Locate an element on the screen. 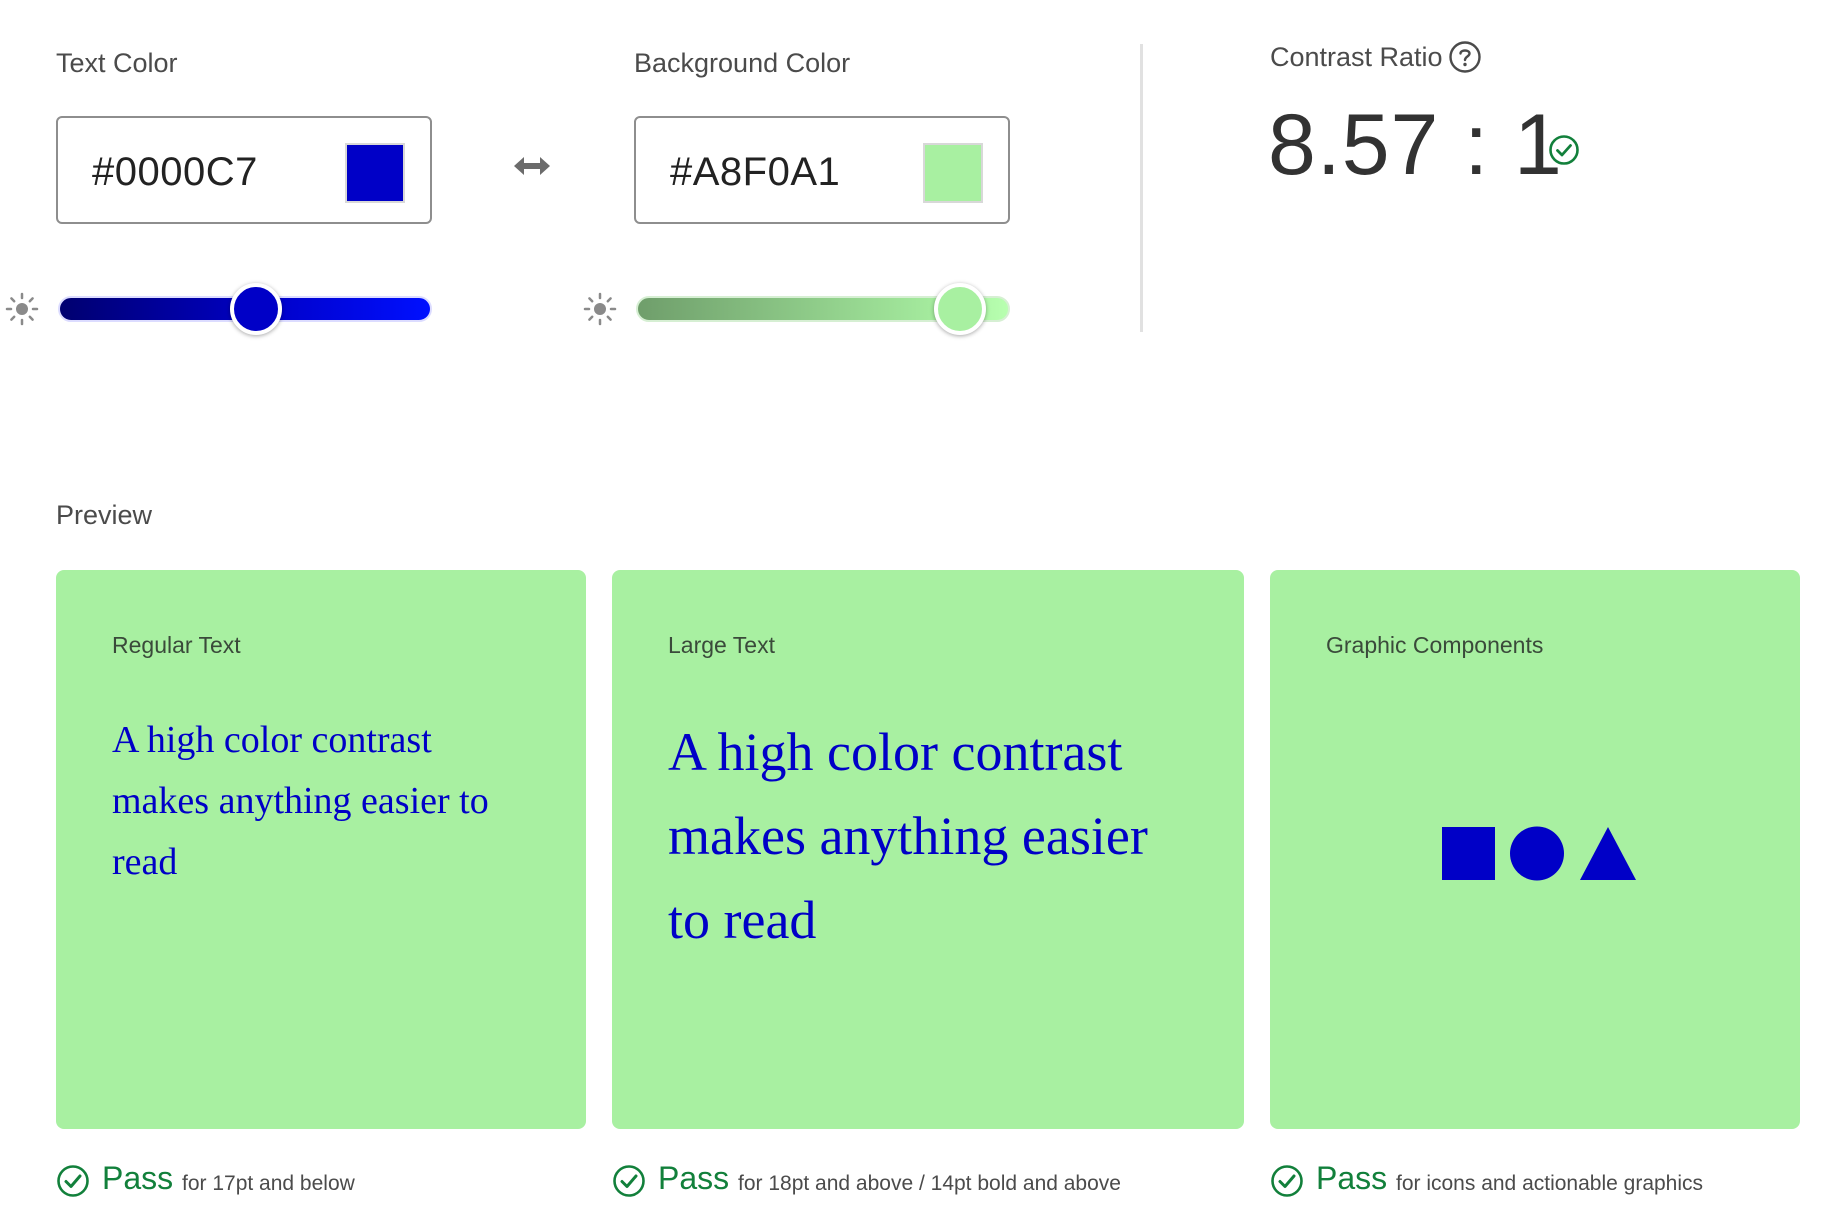  triangle-icon is located at coordinates (1608, 853).